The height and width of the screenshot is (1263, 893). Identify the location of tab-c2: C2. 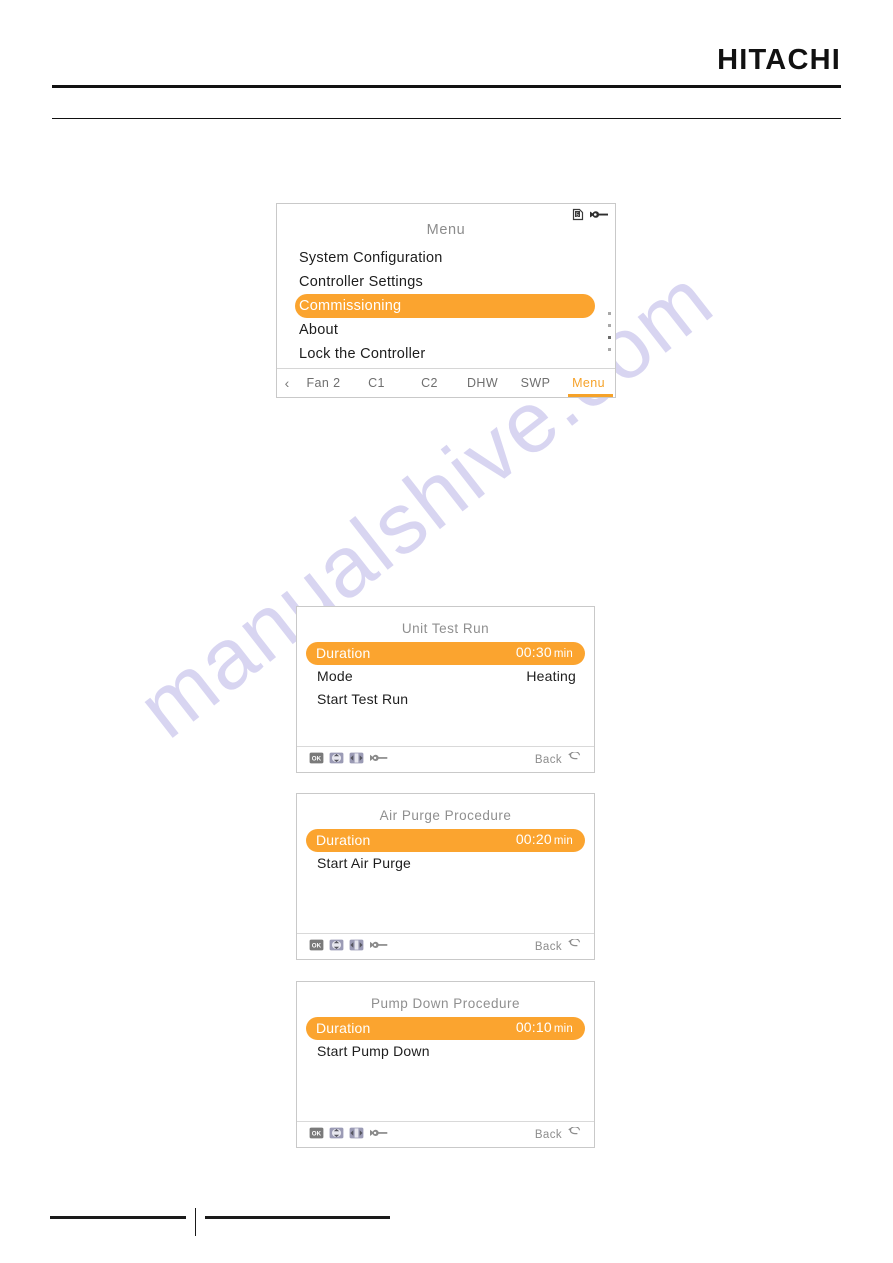
(429, 383).